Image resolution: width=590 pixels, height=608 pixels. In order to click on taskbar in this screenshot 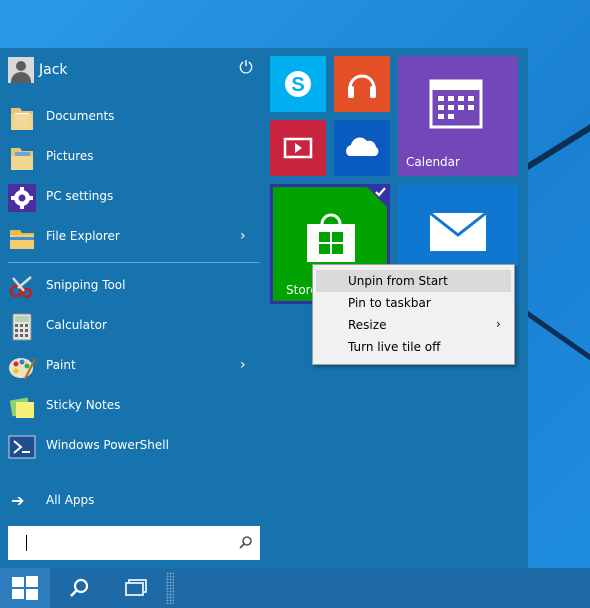, I will do `click(295, 588)`.